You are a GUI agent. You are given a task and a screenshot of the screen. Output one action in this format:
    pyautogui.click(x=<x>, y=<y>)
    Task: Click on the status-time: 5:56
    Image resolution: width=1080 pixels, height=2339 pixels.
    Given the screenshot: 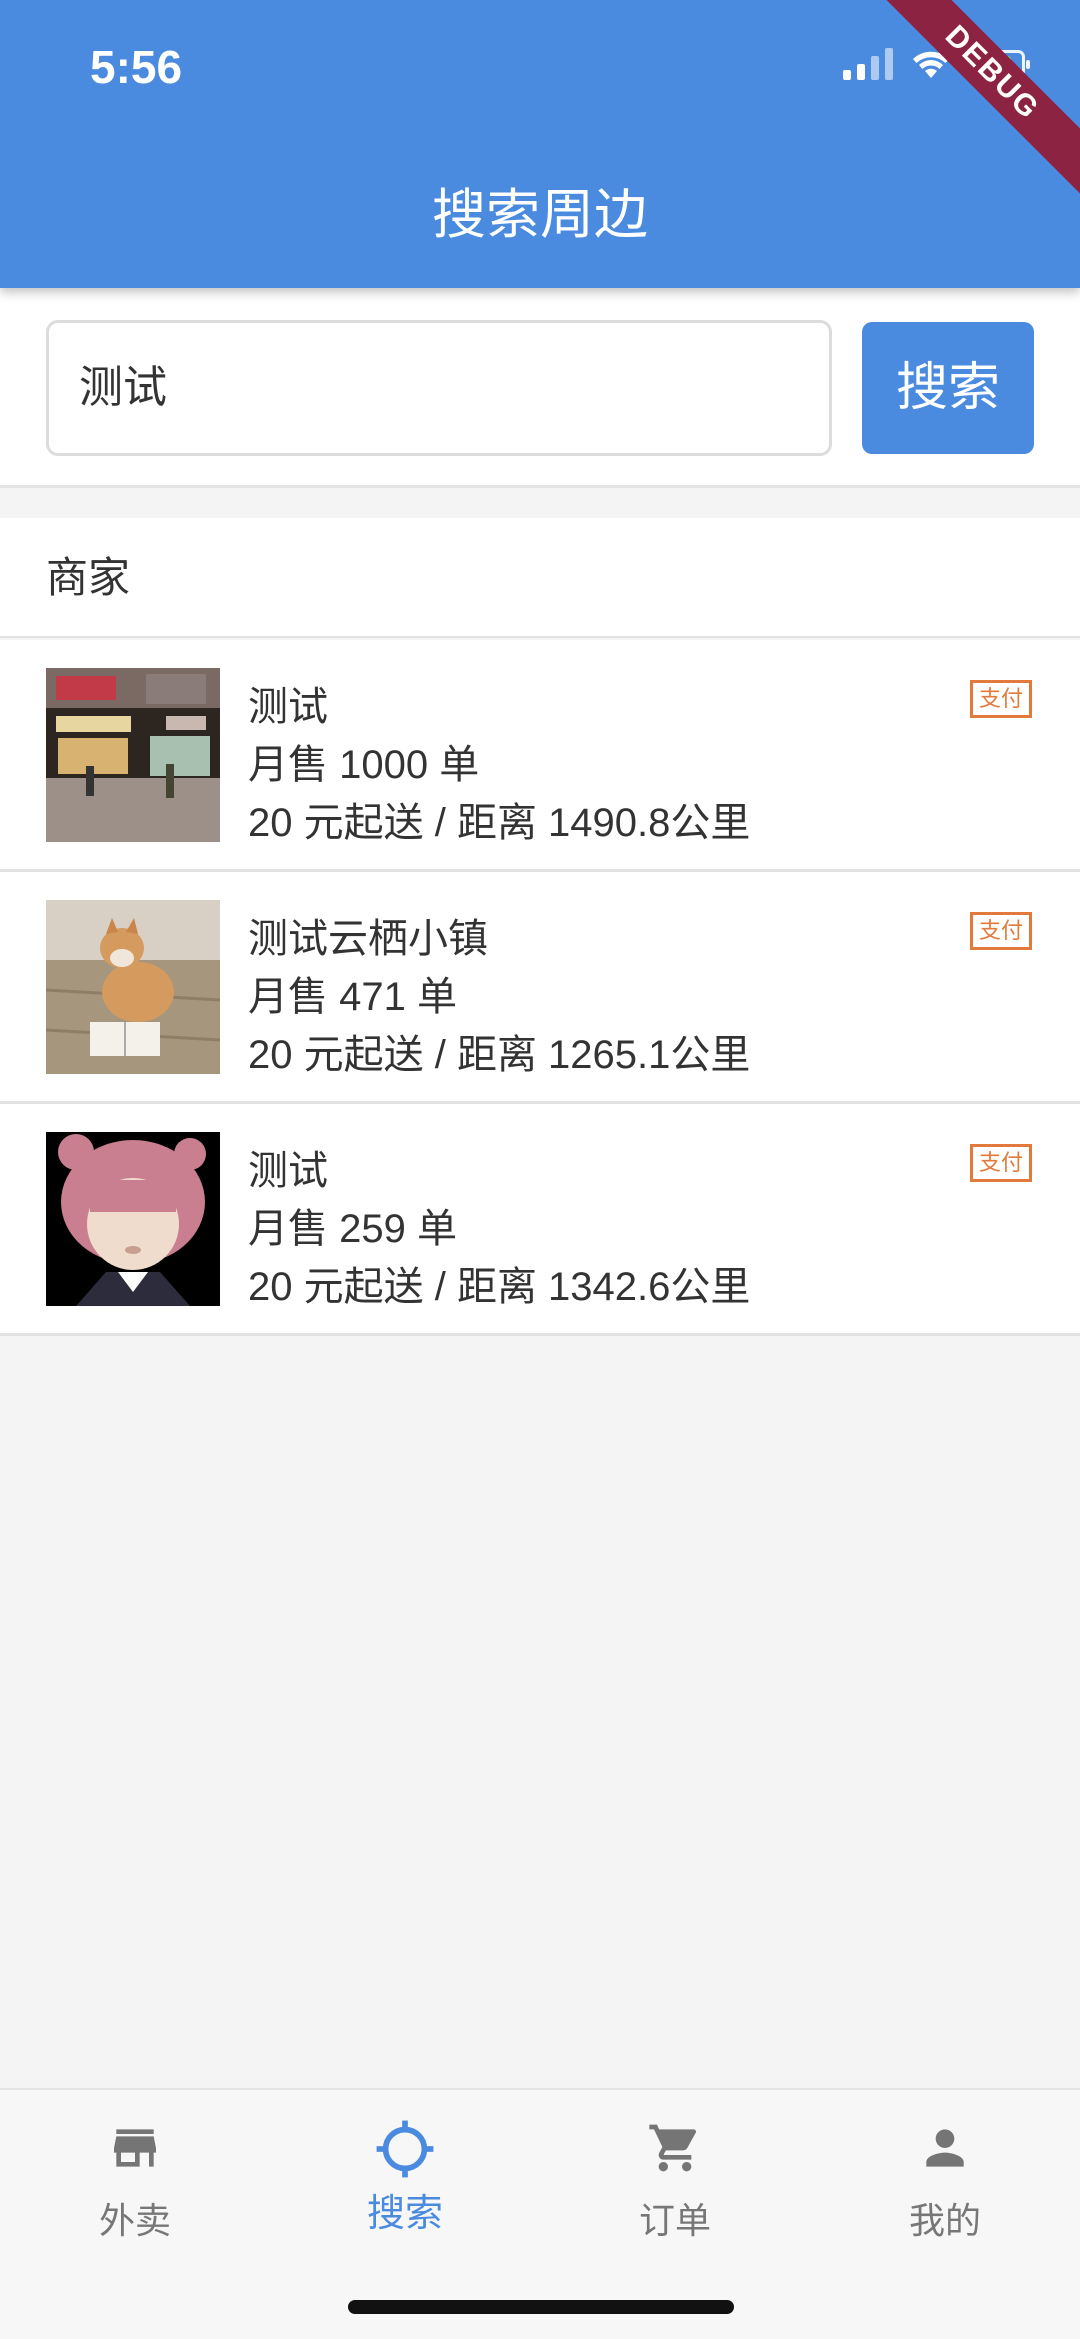 What is the action you would take?
    pyautogui.click(x=136, y=67)
    